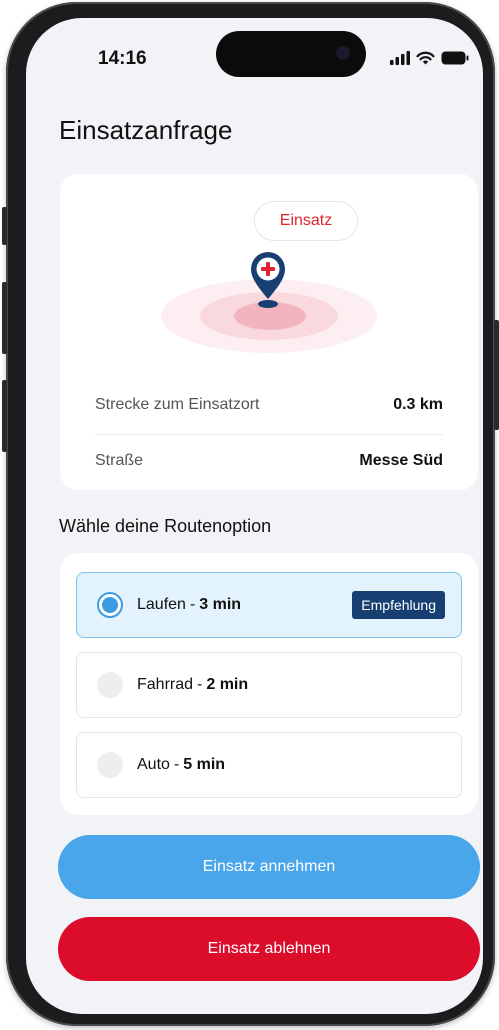 This screenshot has width=499, height=1030. What do you see at coordinates (4, 226) in the screenshot?
I see `side-button-action` at bounding box center [4, 226].